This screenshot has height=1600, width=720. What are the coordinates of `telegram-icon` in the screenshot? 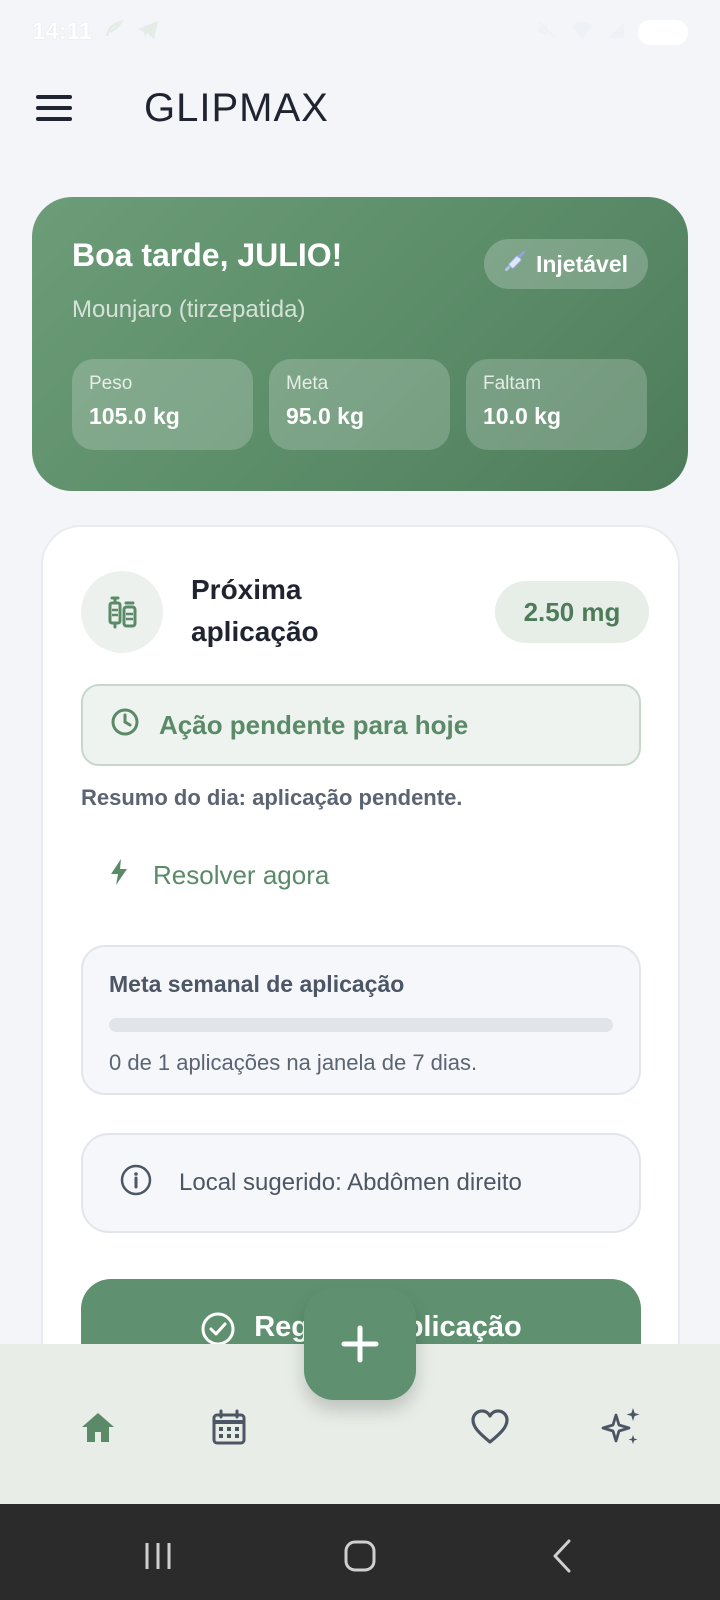 It's located at (148, 32).